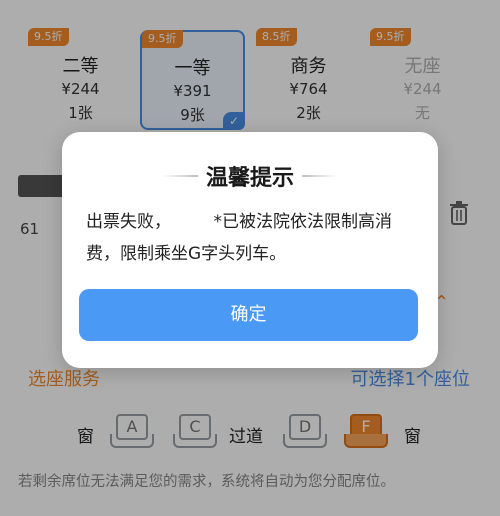 This screenshot has width=500, height=516. Describe the element at coordinates (239, 238) in the screenshot. I see `dialog-message: 出票失败， *已被法院依法限制高消费，限制乘坐G字头列车。` at that location.